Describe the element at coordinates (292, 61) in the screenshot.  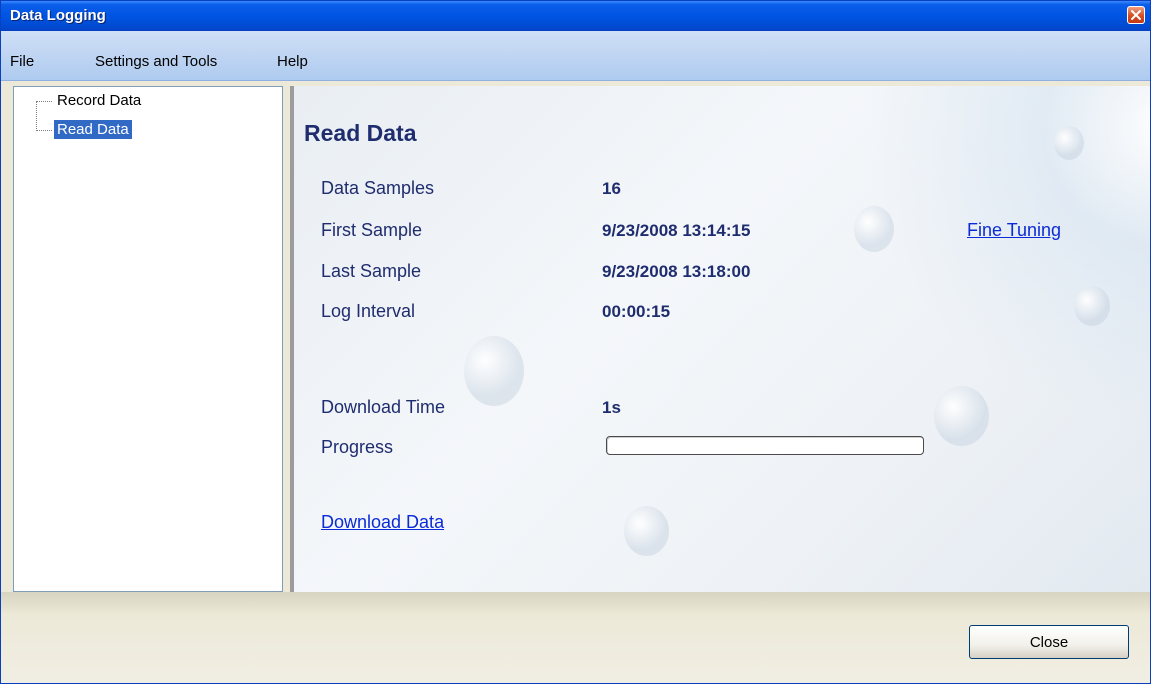
I see `menu-help: Help` at that location.